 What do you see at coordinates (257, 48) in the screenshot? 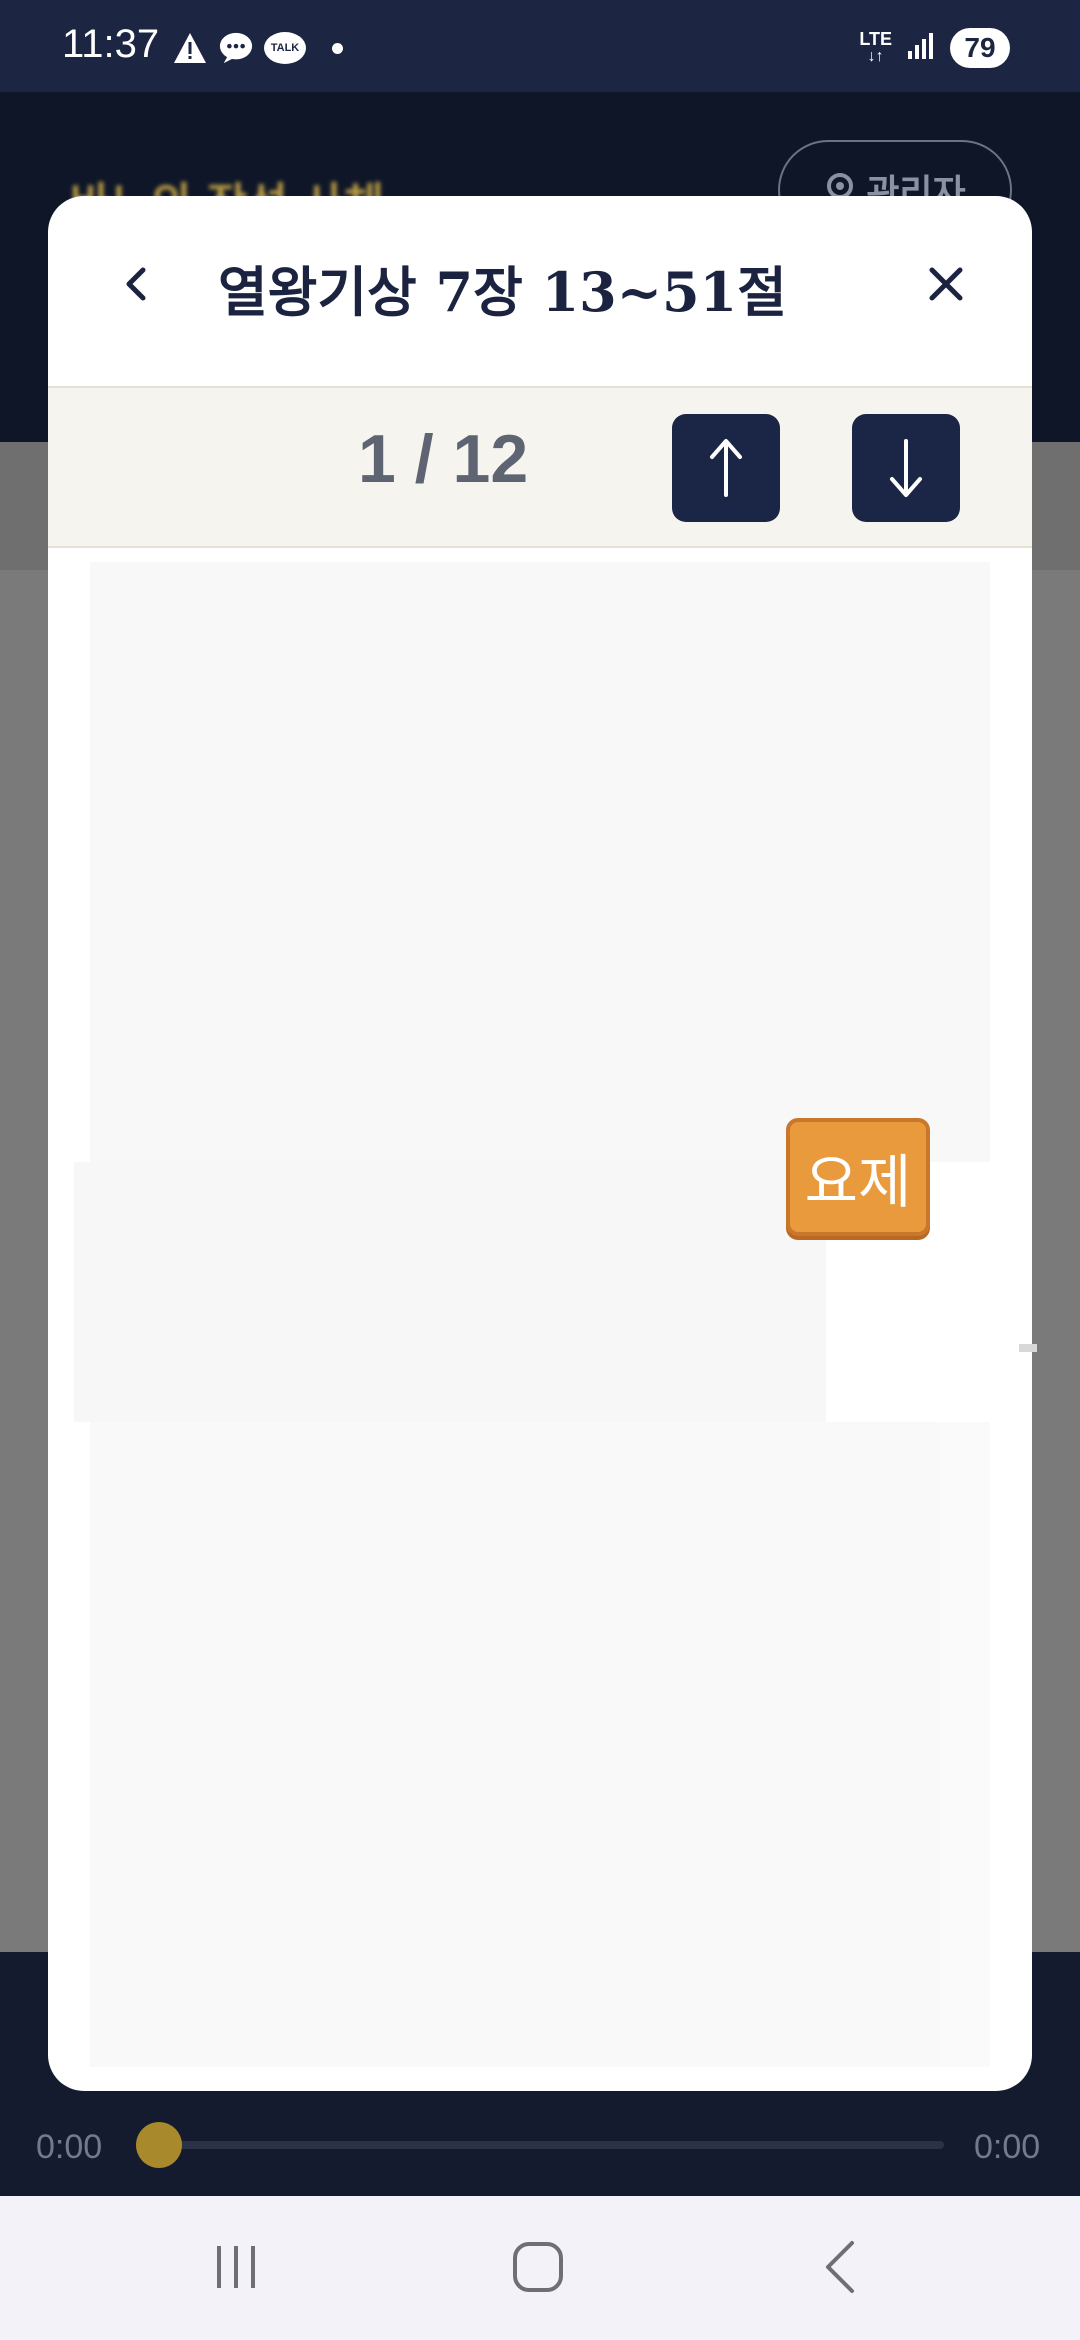
I see `notification-icons: TALK` at bounding box center [257, 48].